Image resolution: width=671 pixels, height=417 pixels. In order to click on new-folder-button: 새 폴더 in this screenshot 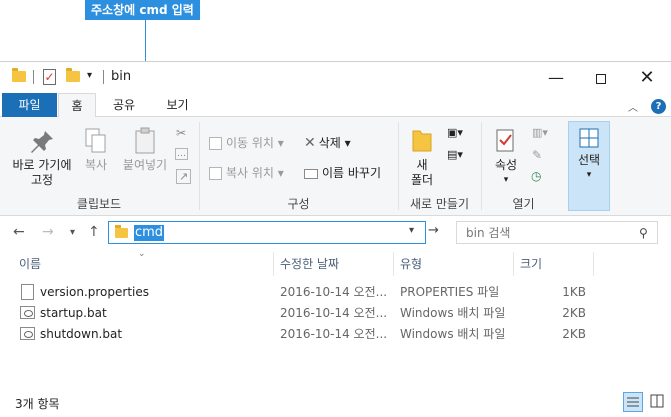, I will do `click(422, 157)`.